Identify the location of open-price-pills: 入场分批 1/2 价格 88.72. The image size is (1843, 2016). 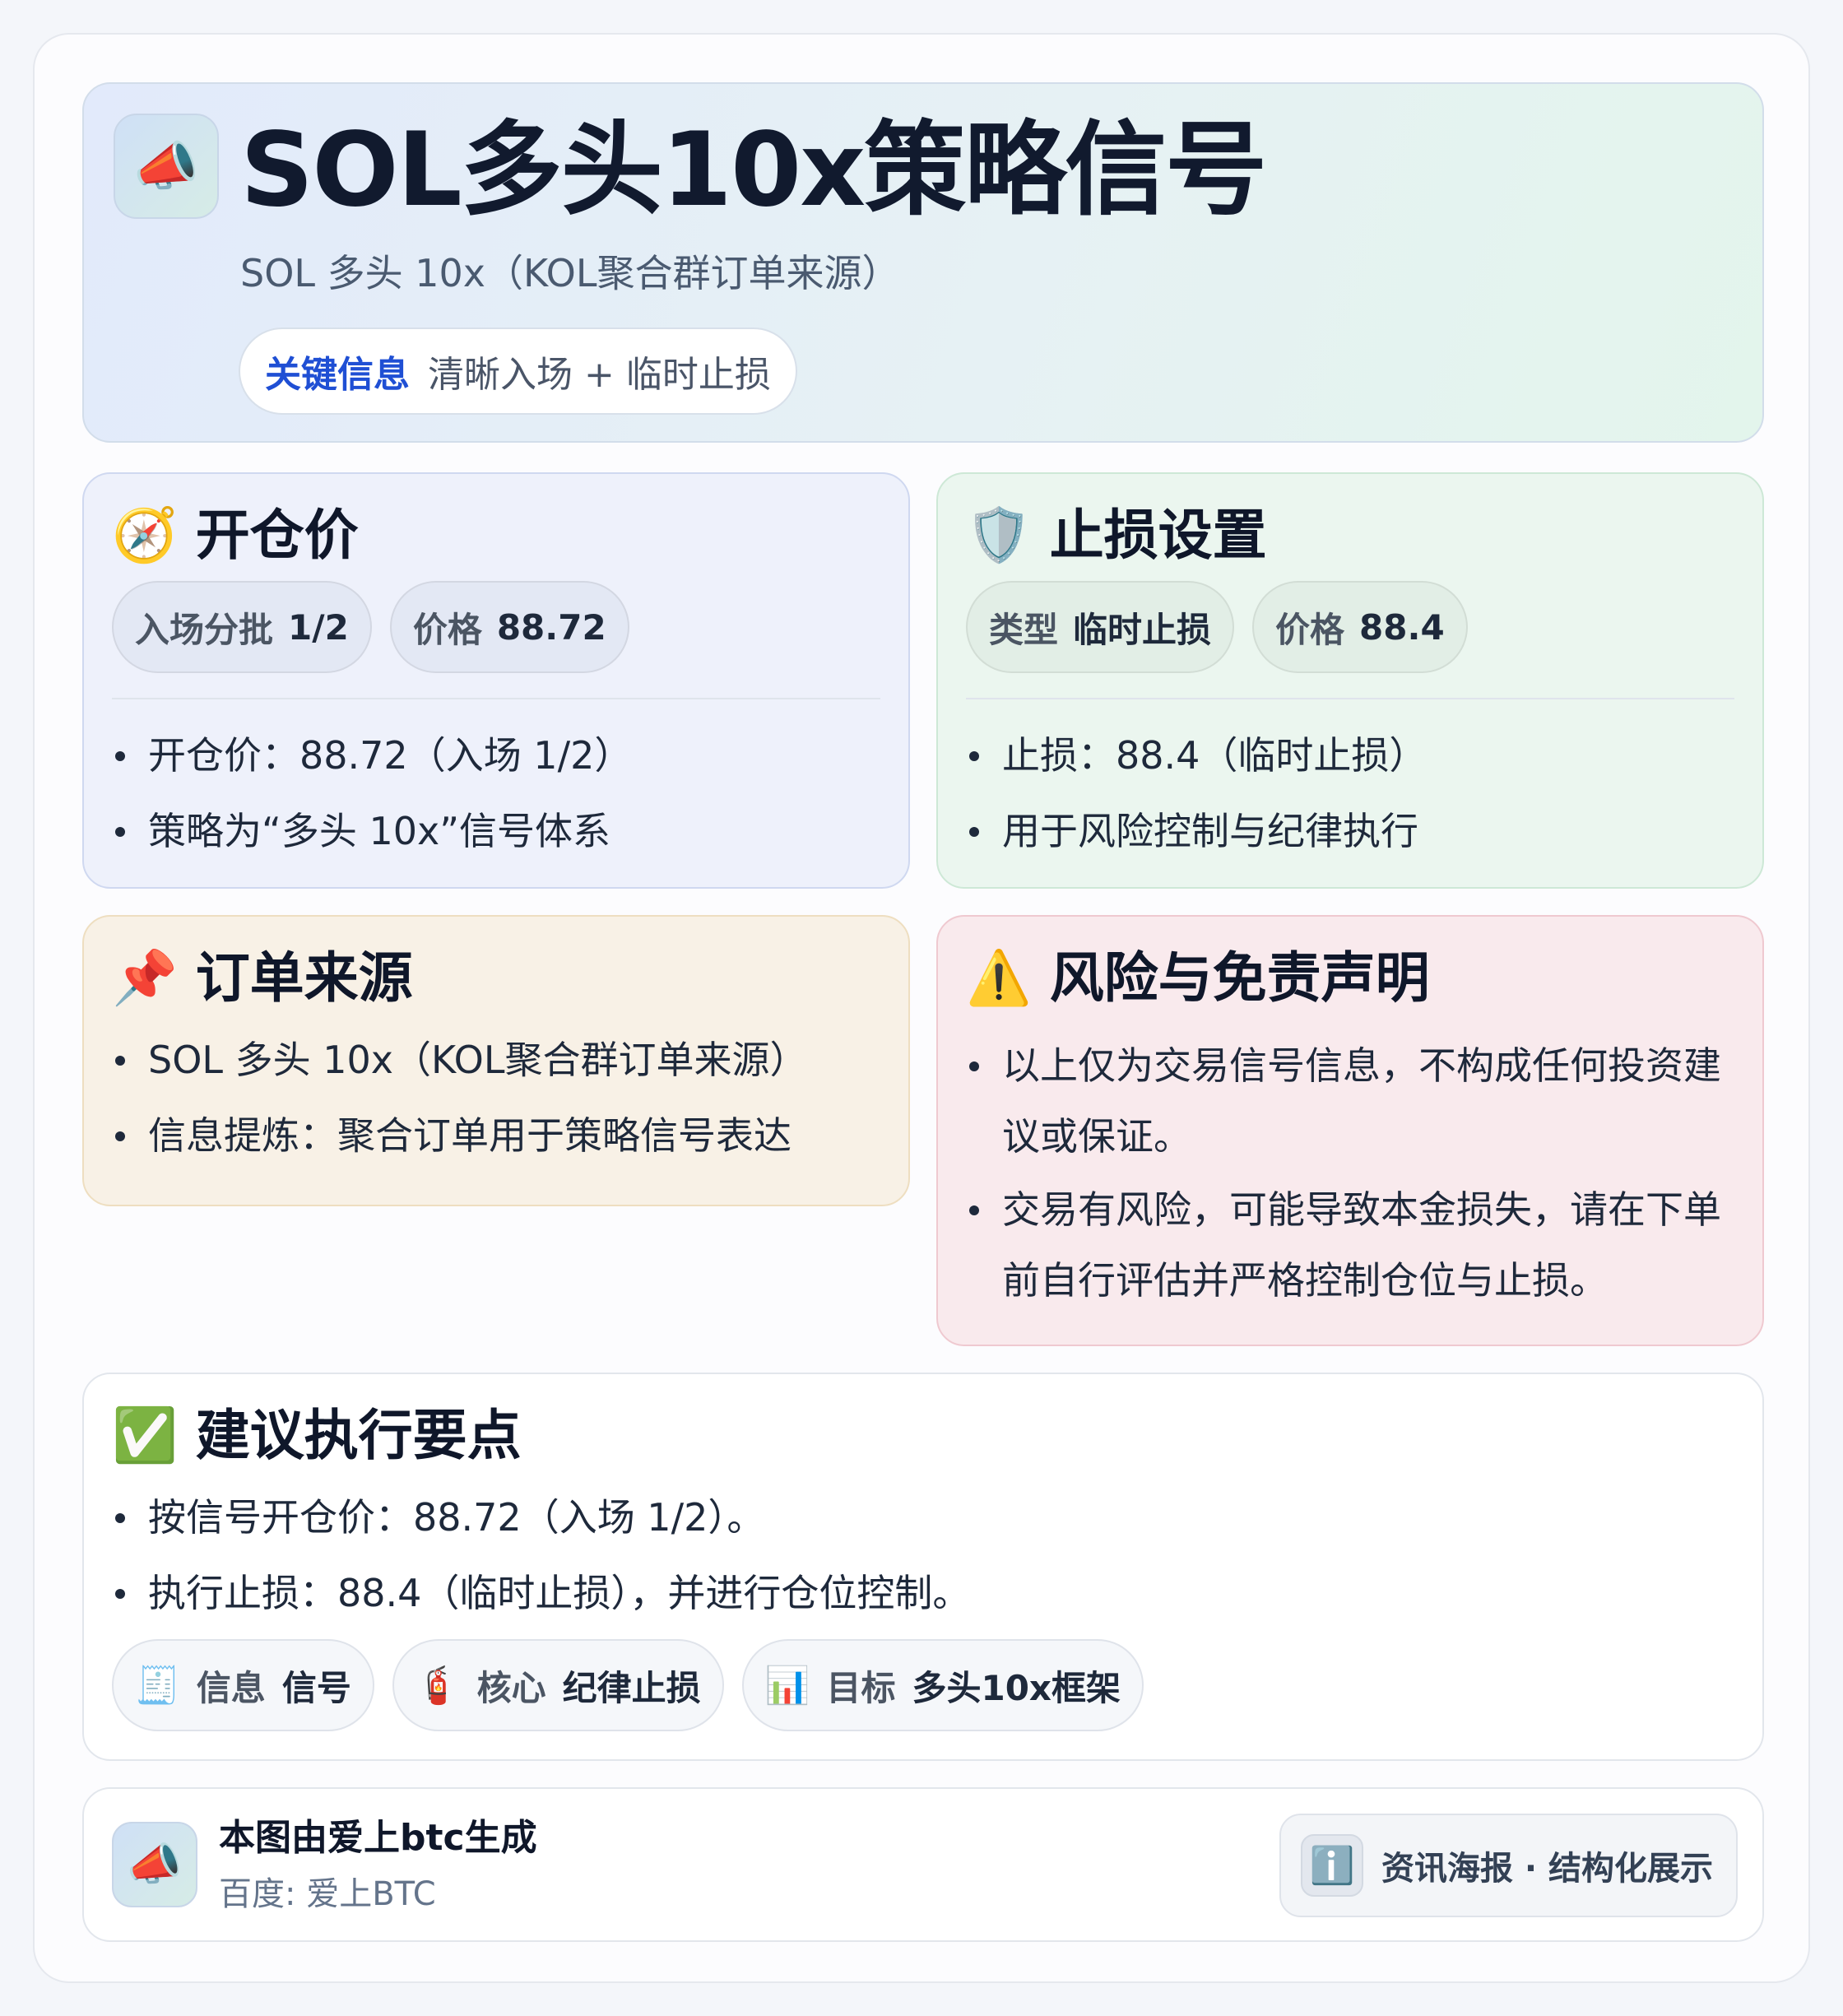
(370, 627).